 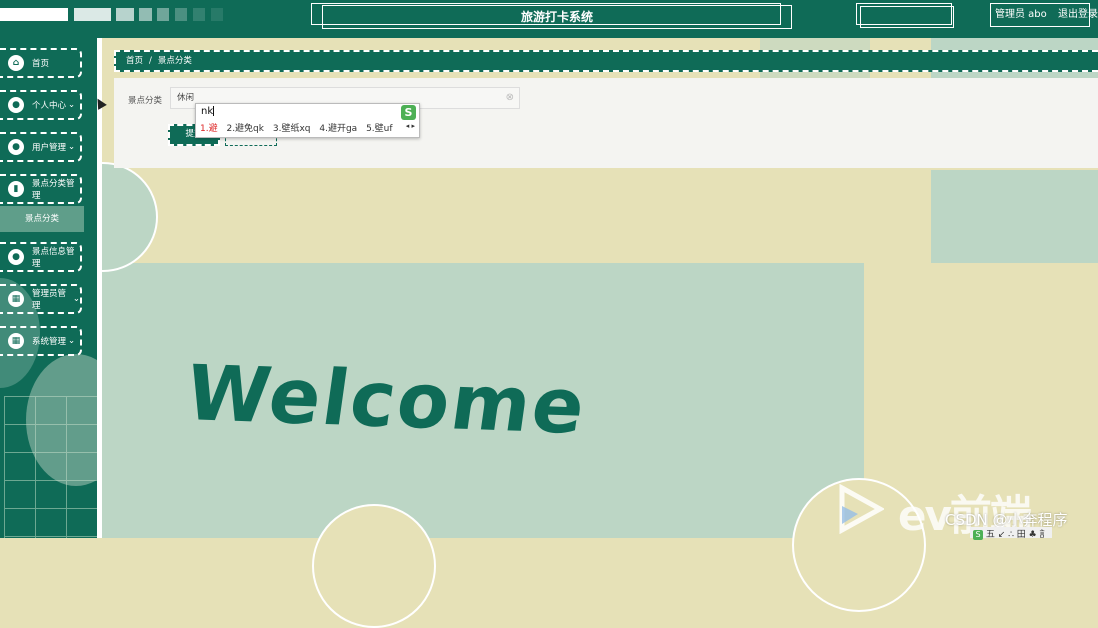 I want to click on top-navbar: 旅游打卡系统 管理员 abo 退出登录, so click(x=549, y=19).